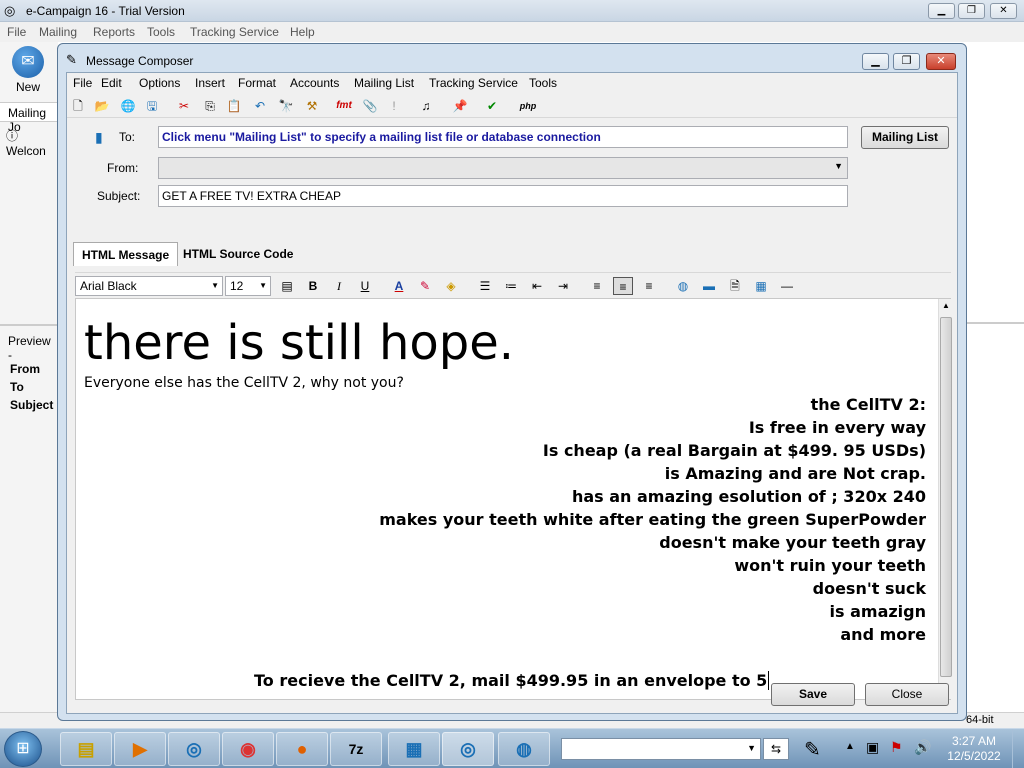 The image size is (1024, 768). Describe the element at coordinates (451, 286) in the screenshot. I see `clear-format-icon: ◈` at that location.